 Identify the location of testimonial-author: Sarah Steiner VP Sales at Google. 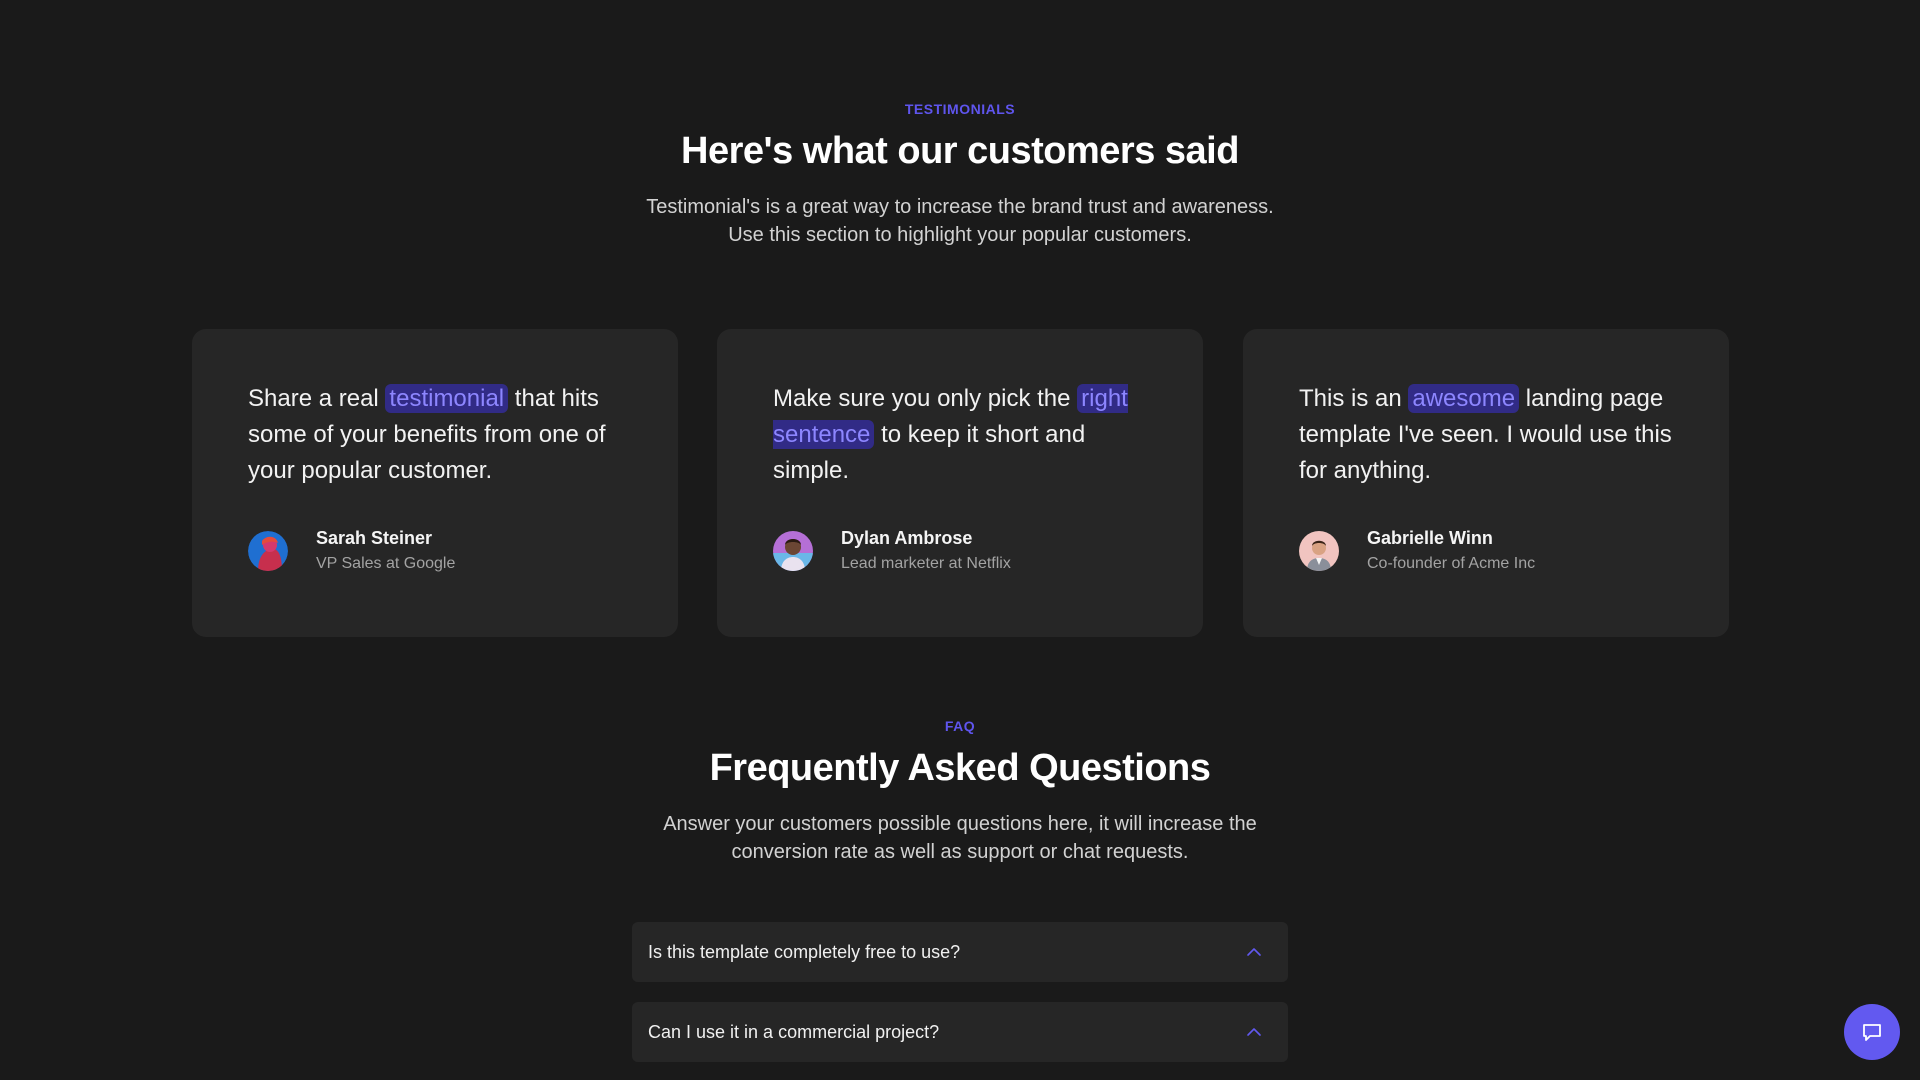
(351, 550).